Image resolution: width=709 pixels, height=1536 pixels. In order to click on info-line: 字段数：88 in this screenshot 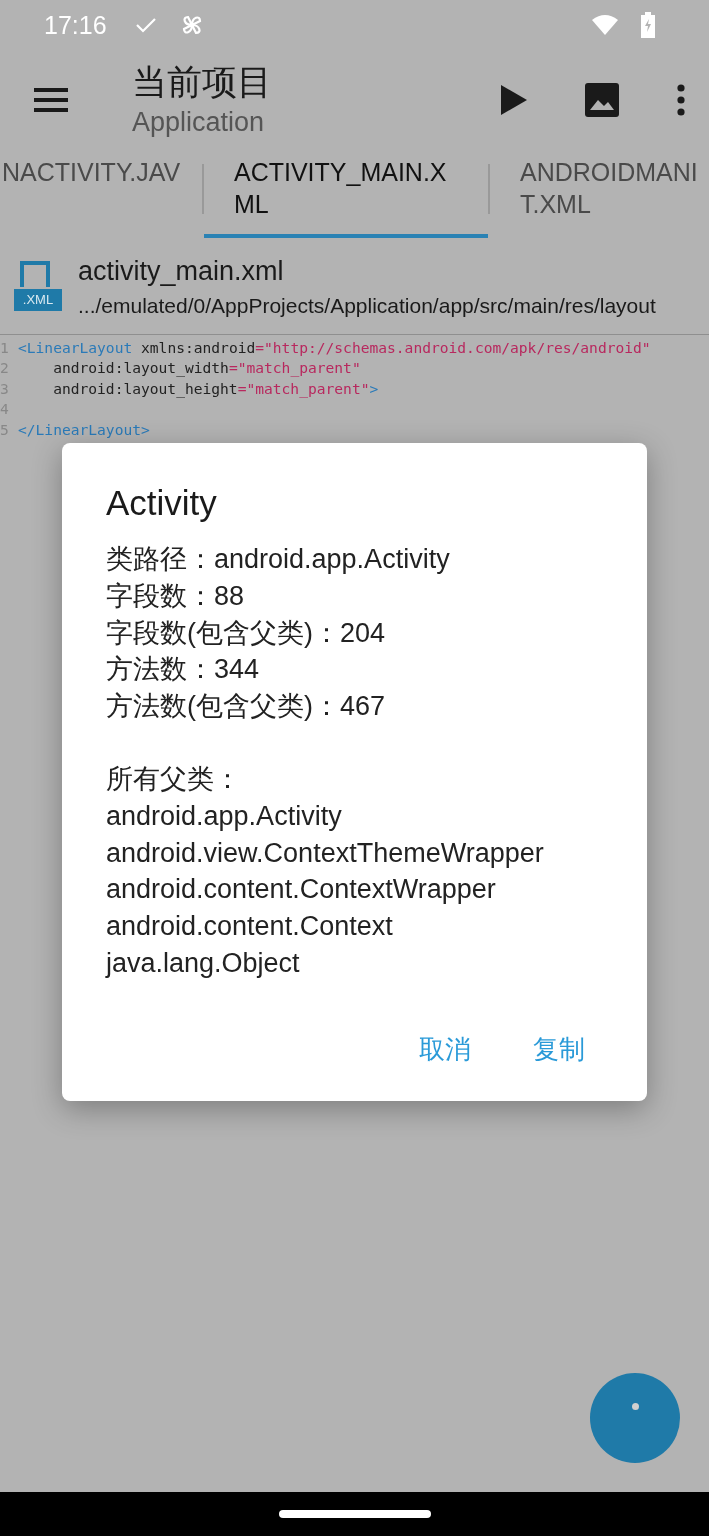, I will do `click(176, 596)`.